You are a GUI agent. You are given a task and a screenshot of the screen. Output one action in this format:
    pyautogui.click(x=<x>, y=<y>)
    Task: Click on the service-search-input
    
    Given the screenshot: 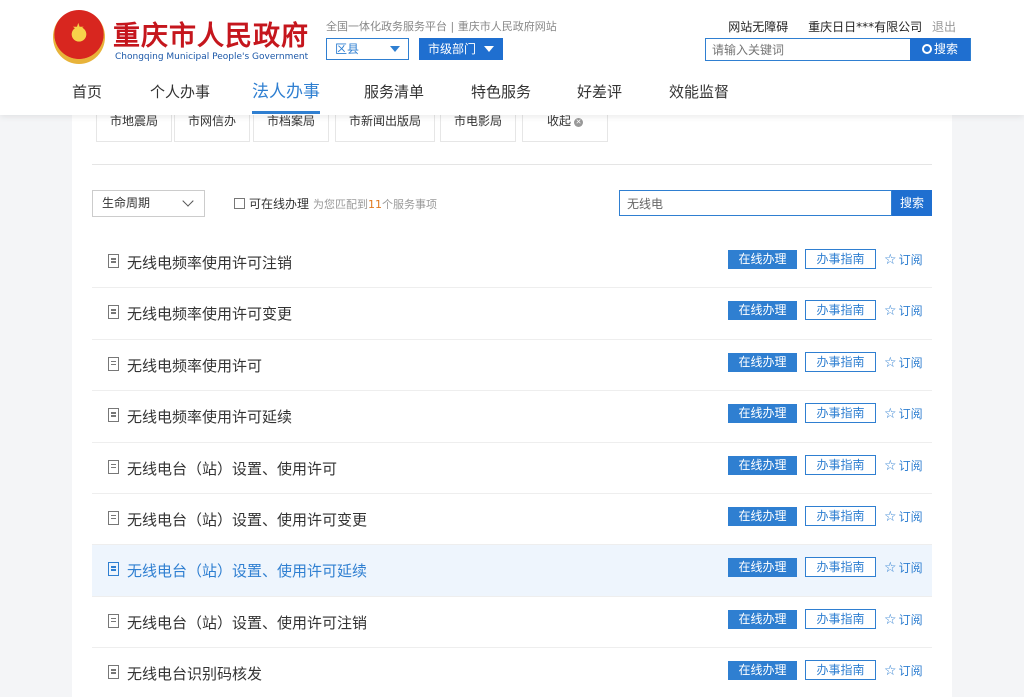 What is the action you would take?
    pyautogui.click(x=755, y=203)
    